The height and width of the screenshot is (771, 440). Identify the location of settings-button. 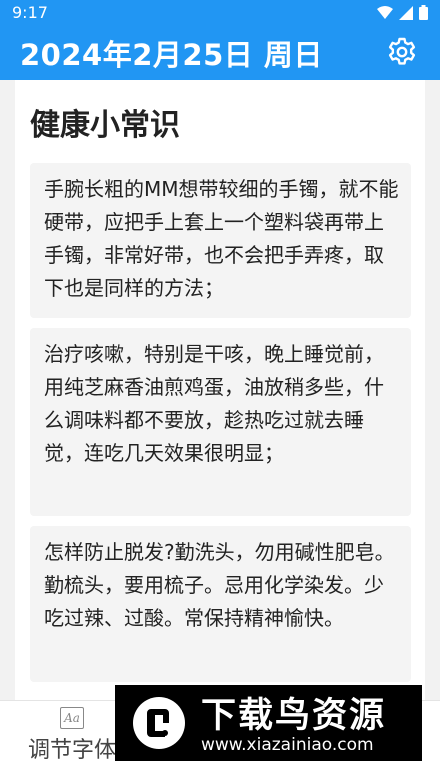
(402, 52).